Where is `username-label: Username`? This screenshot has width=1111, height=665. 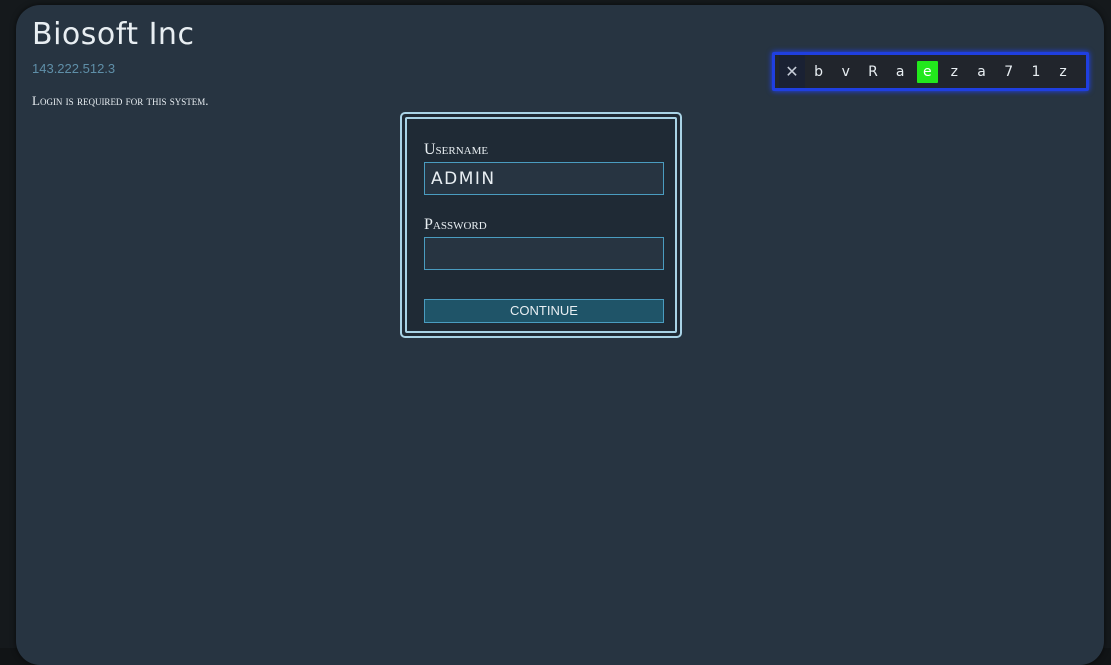
username-label: Username is located at coordinates (456, 149).